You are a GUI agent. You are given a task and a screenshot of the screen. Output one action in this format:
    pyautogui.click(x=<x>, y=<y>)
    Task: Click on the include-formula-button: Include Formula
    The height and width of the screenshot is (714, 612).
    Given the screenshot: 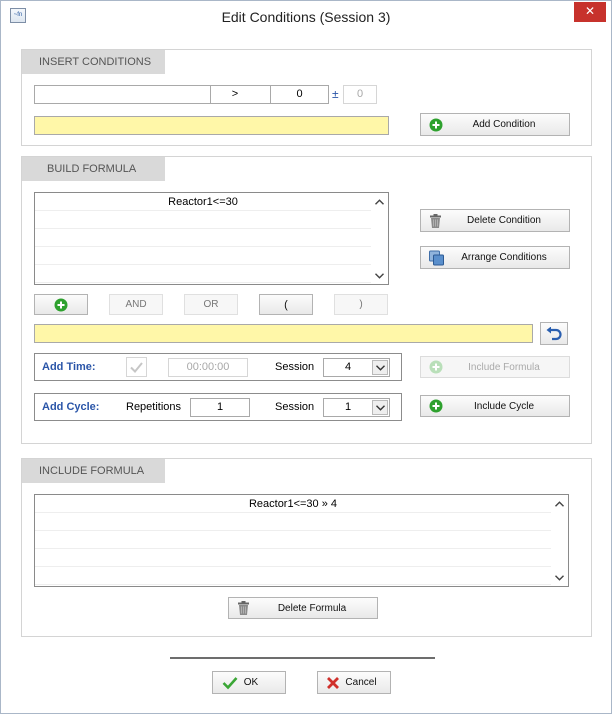 What is the action you would take?
    pyautogui.click(x=495, y=367)
    